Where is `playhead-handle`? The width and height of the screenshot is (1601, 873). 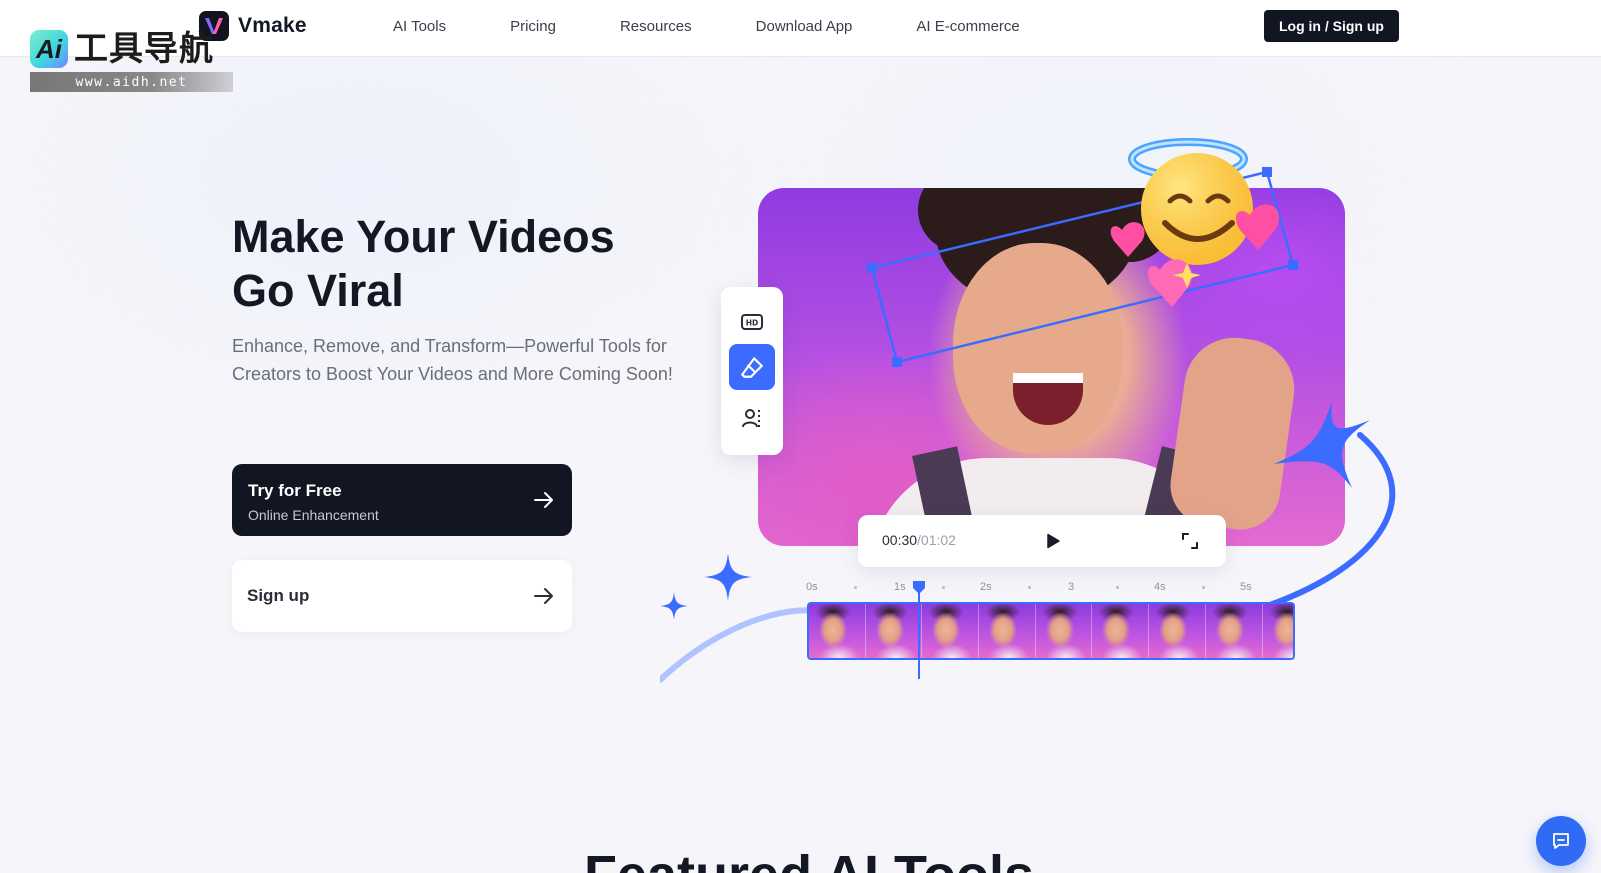 playhead-handle is located at coordinates (919, 631).